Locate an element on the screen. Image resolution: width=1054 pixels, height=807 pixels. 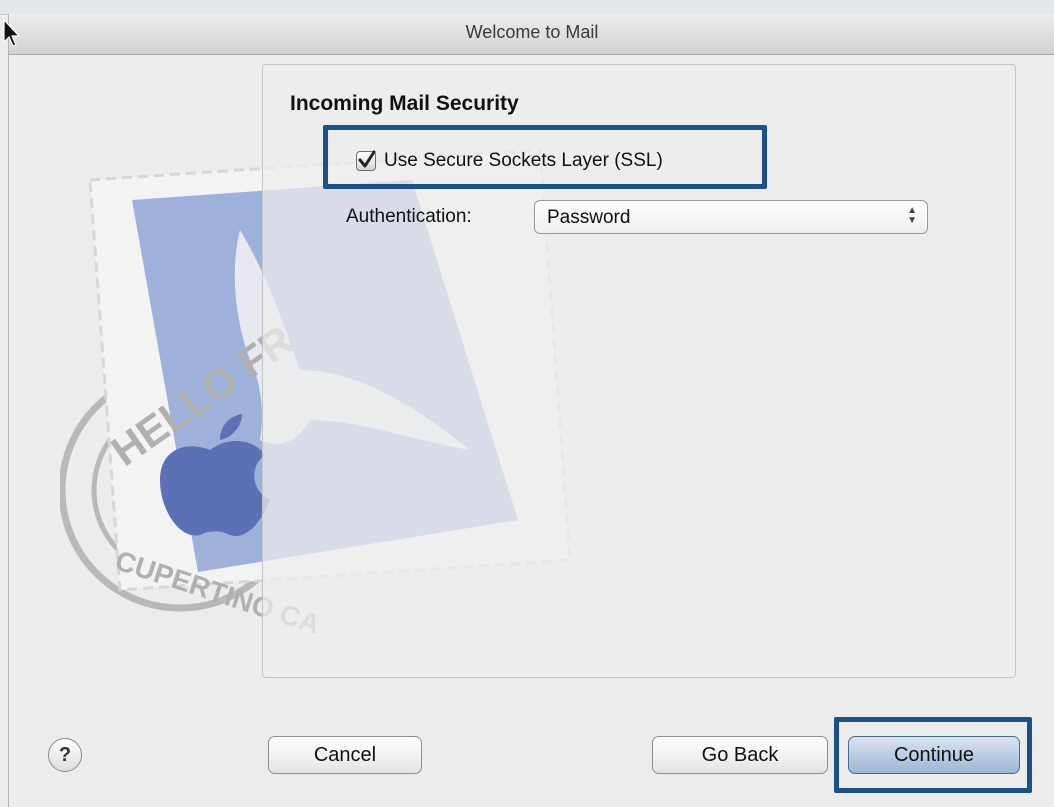
continue-button: Continue is located at coordinates (934, 755).